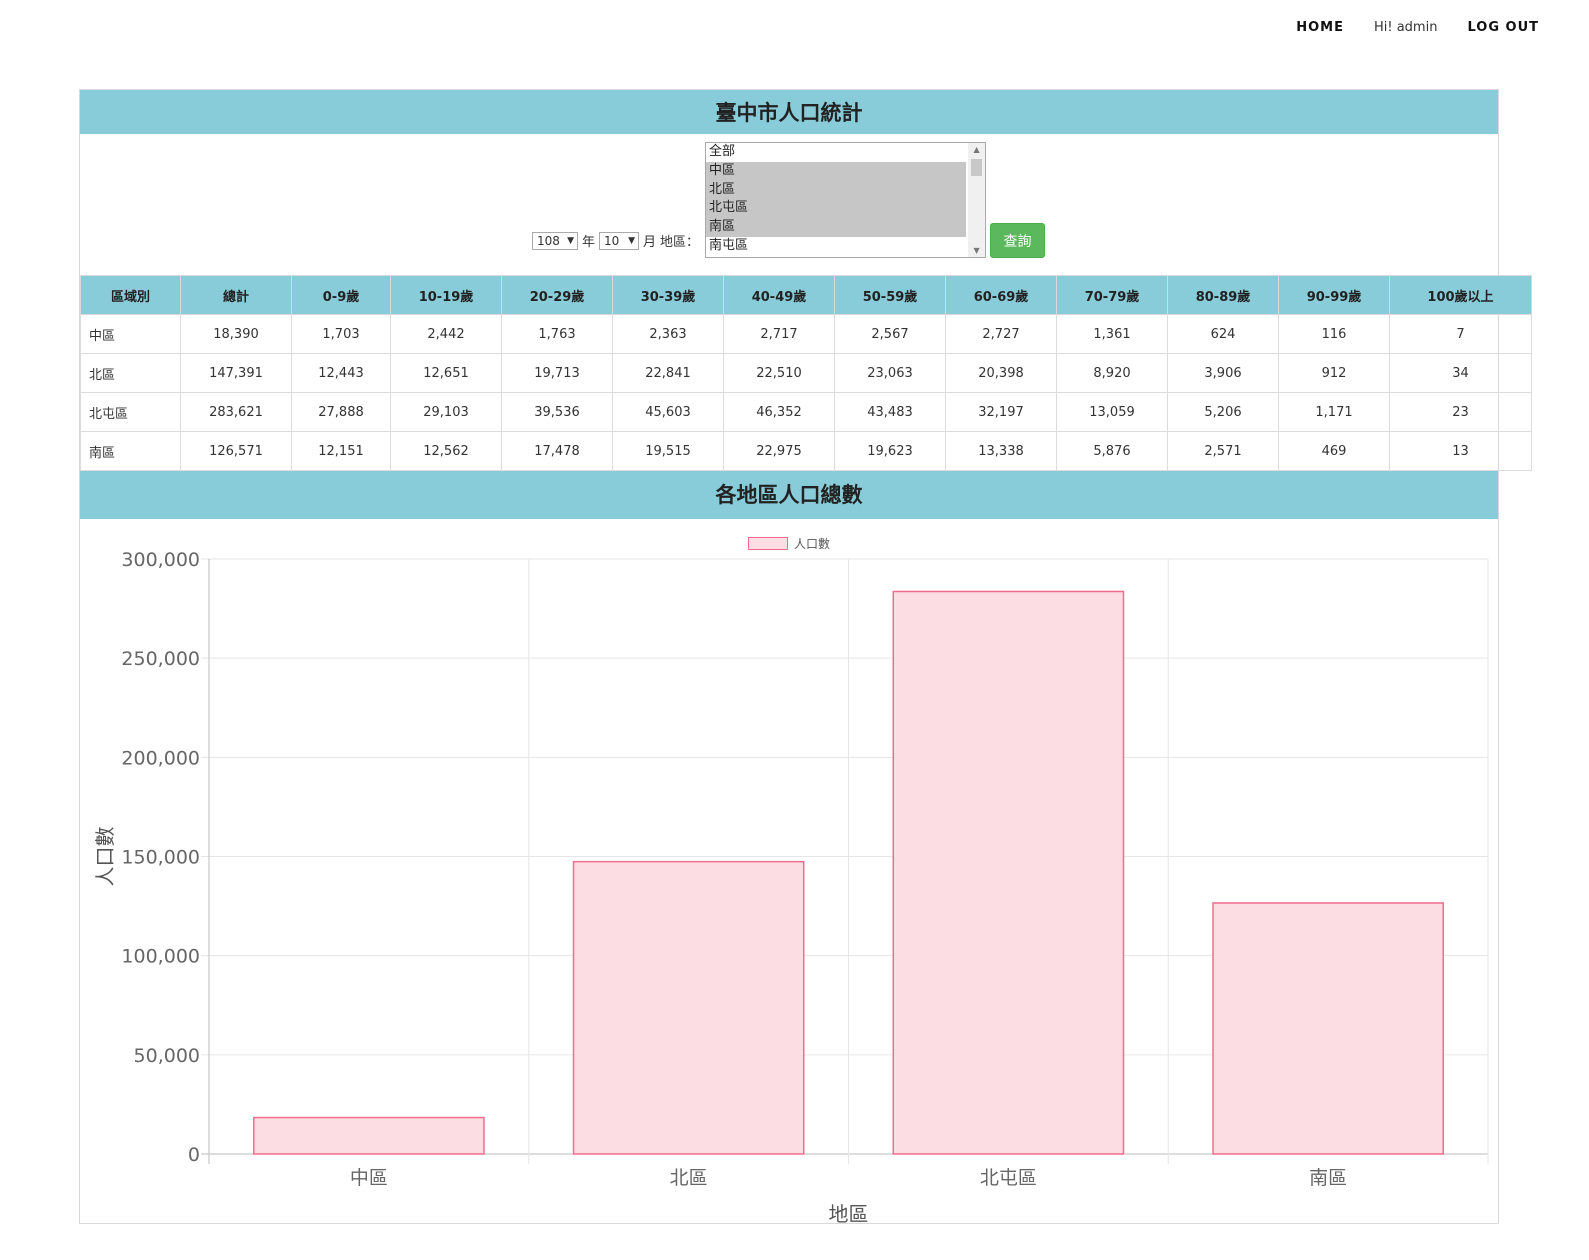  What do you see at coordinates (160, 560) in the screenshot?
I see `y-tick-label: 300,000` at bounding box center [160, 560].